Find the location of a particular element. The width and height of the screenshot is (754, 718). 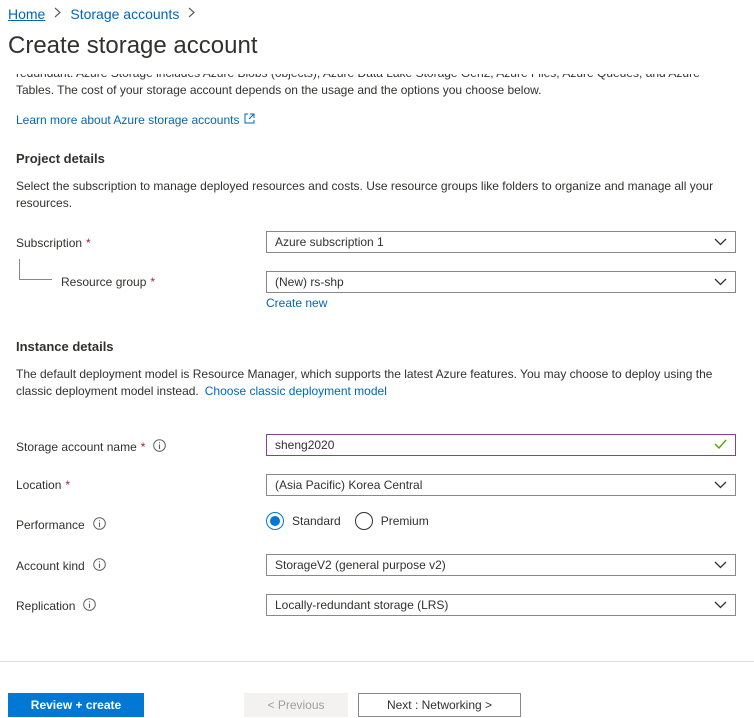

storage-account-name-value: sheng2020 is located at coordinates (305, 445).